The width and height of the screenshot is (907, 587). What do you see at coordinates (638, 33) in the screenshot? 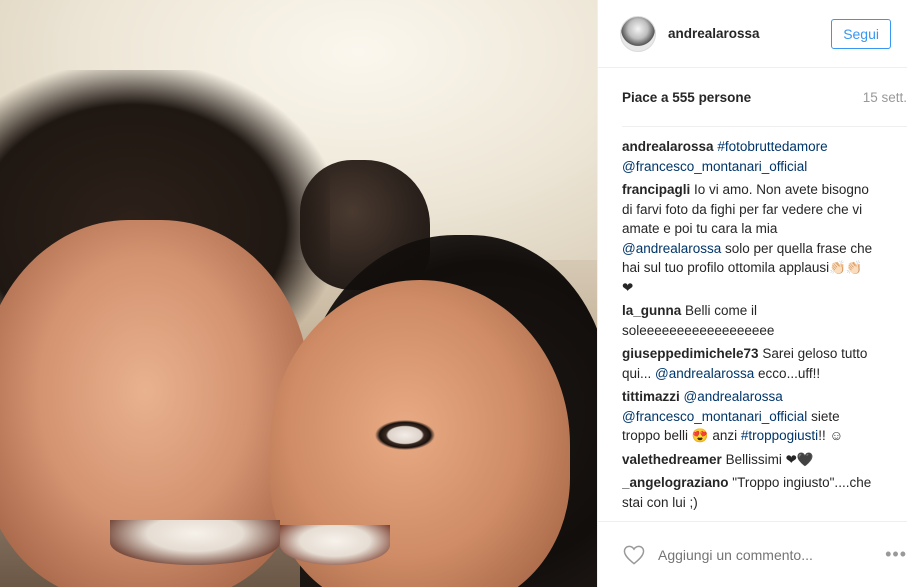
I see `avatar` at bounding box center [638, 33].